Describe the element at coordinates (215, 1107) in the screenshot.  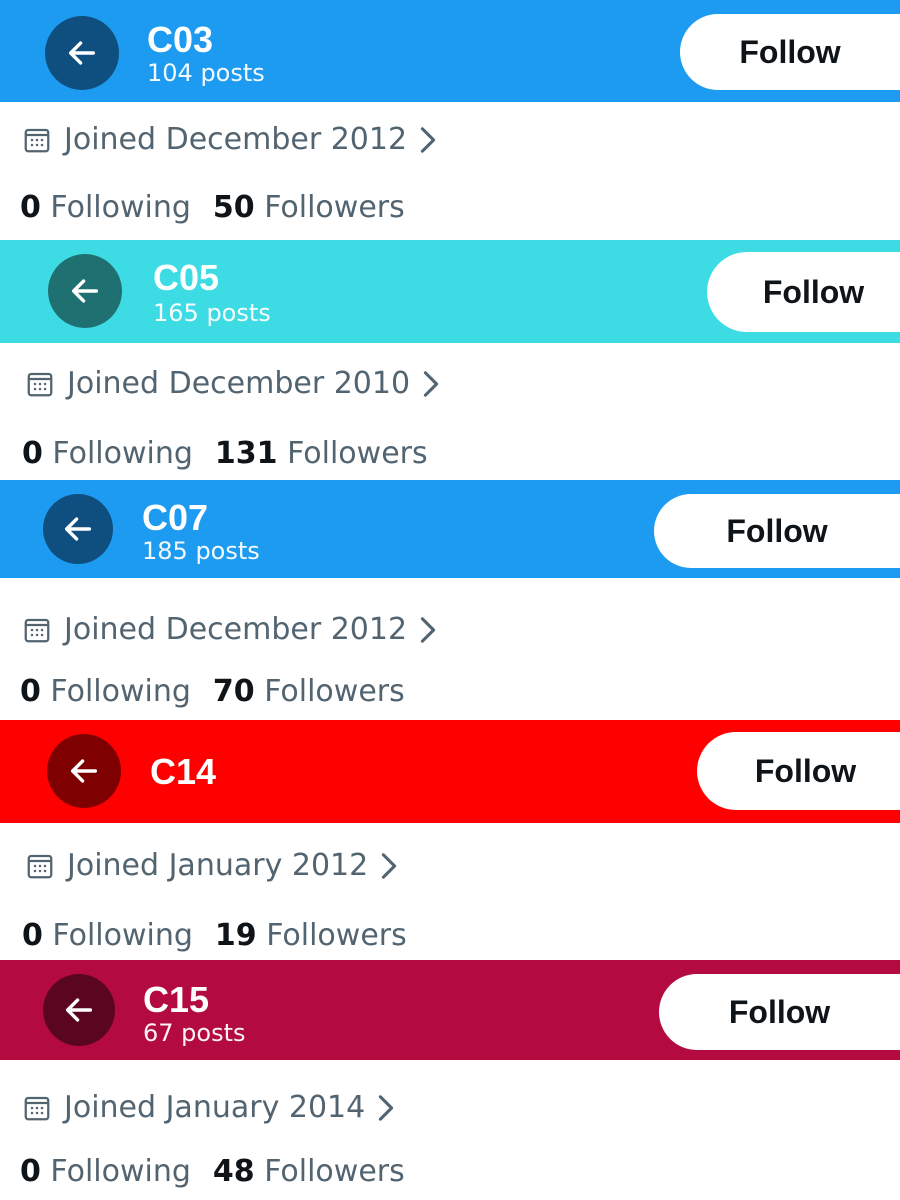
I see `joined-text: Joined January 2014` at that location.